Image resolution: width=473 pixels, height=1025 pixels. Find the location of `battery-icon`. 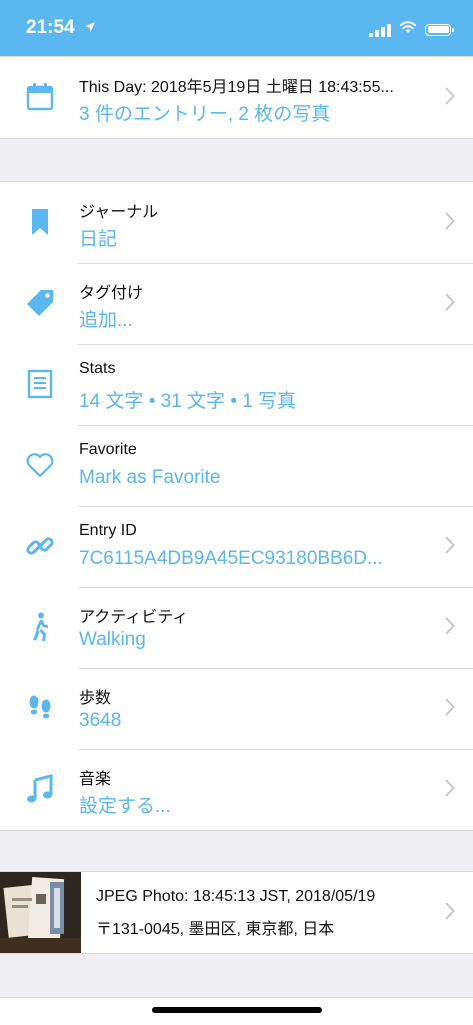

battery-icon is located at coordinates (439, 29).